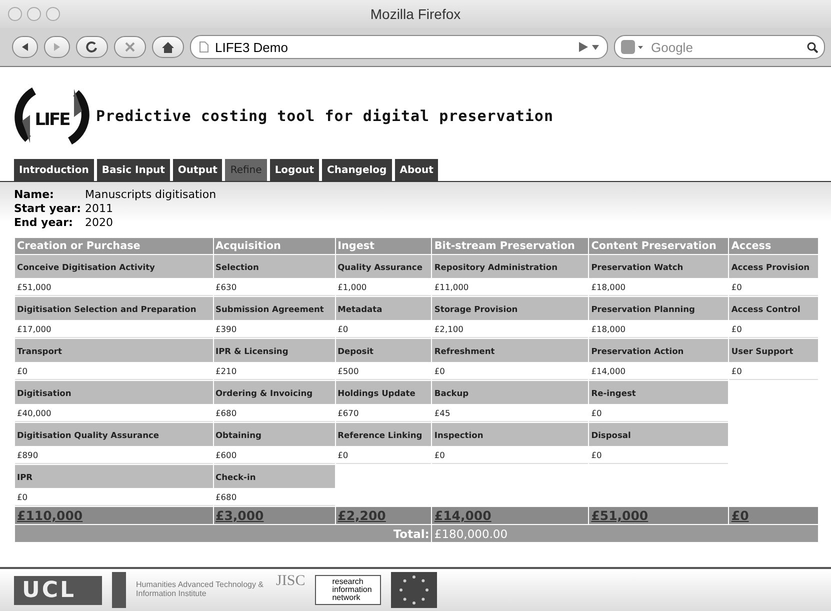  I want to click on cost-item-label: Preservation Action, so click(658, 350).